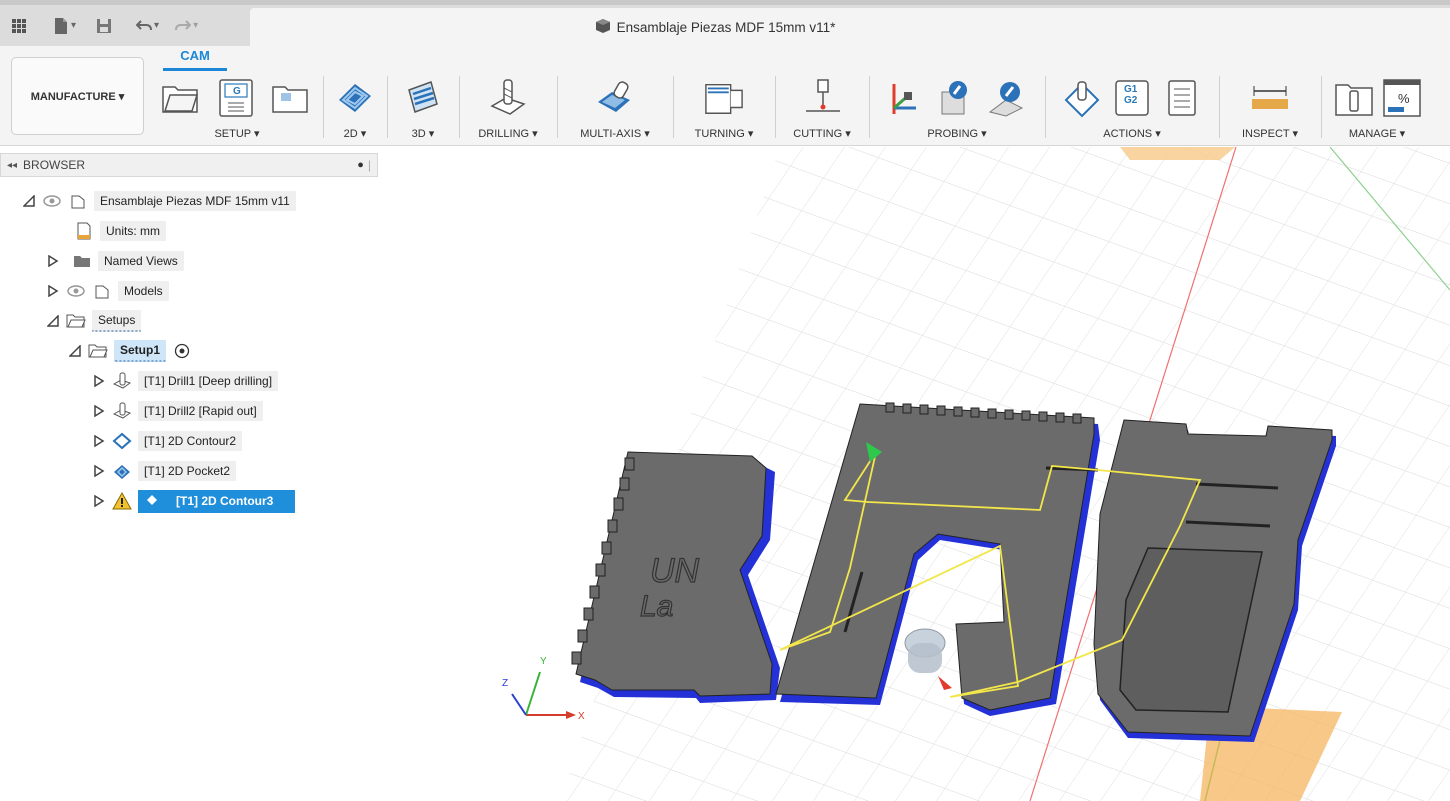 The height and width of the screenshot is (801, 1450). Describe the element at coordinates (423, 133) in the screenshot. I see `3d-group-label: 3D ▾` at that location.